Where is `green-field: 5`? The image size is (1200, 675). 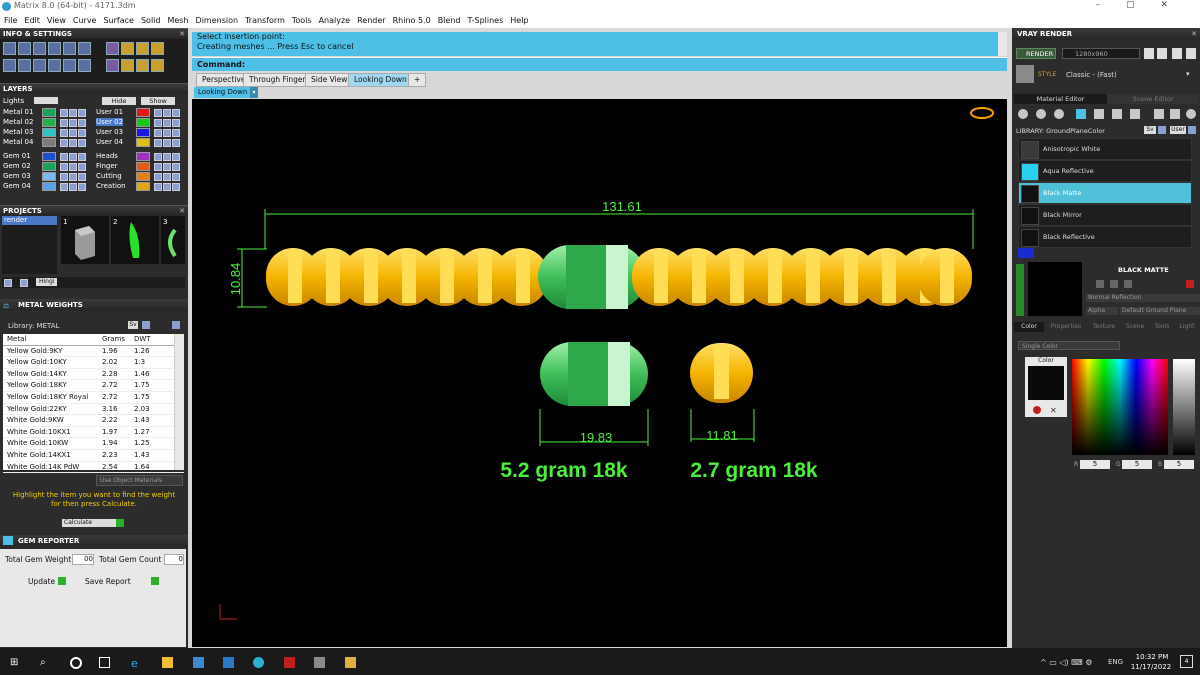 green-field: 5 is located at coordinates (1137, 464).